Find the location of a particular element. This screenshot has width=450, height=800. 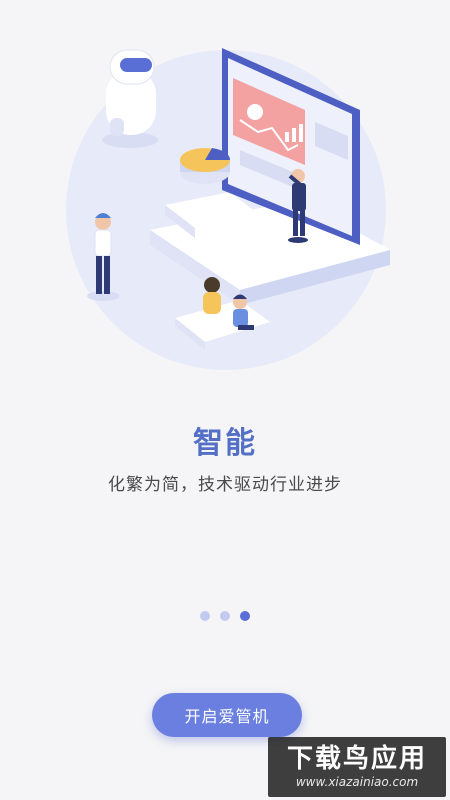

watermark-name: 下载鸟应用 is located at coordinates (356, 759).